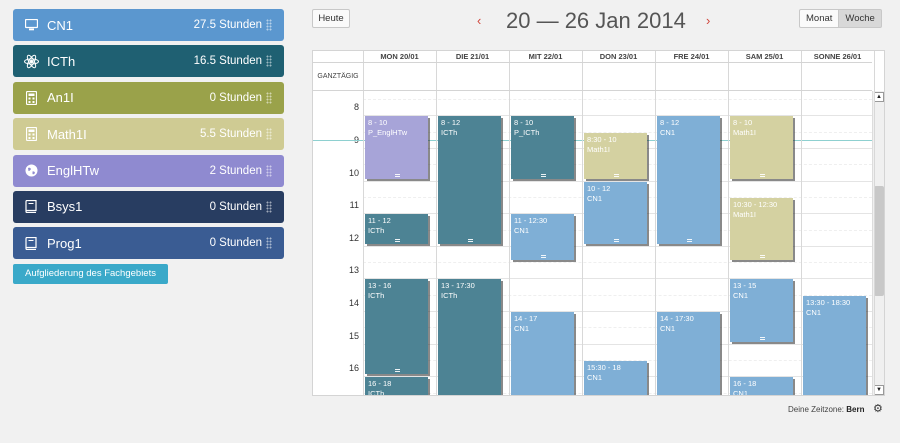 The image size is (900, 443). I want to click on day-header: DIE 21/01, so click(472, 56).